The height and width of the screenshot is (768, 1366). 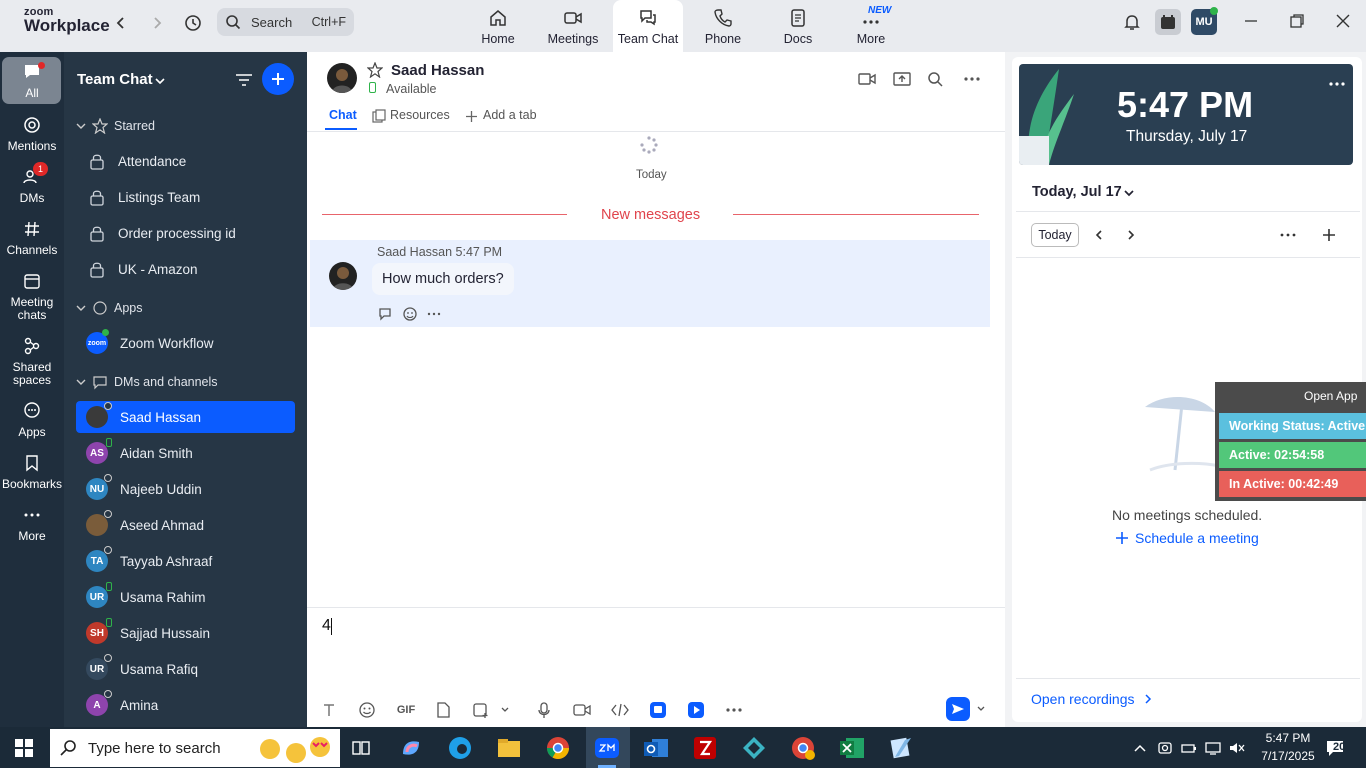 What do you see at coordinates (185, 453) in the screenshot?
I see `sidebar-item-dm: AS Aidan Smith` at bounding box center [185, 453].